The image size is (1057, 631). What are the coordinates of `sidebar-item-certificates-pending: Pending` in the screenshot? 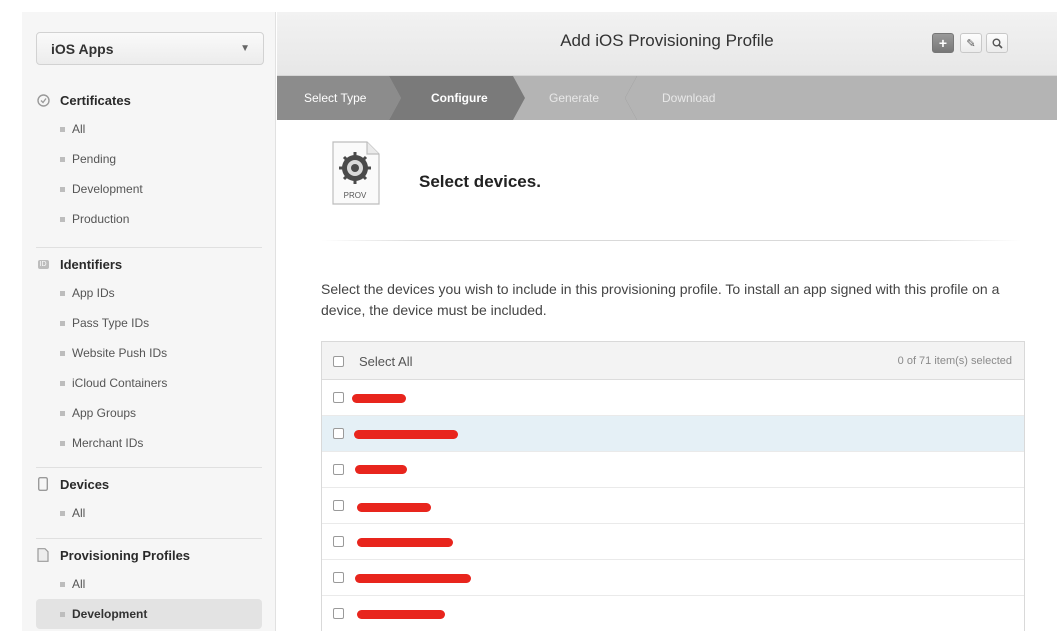 It's located at (149, 159).